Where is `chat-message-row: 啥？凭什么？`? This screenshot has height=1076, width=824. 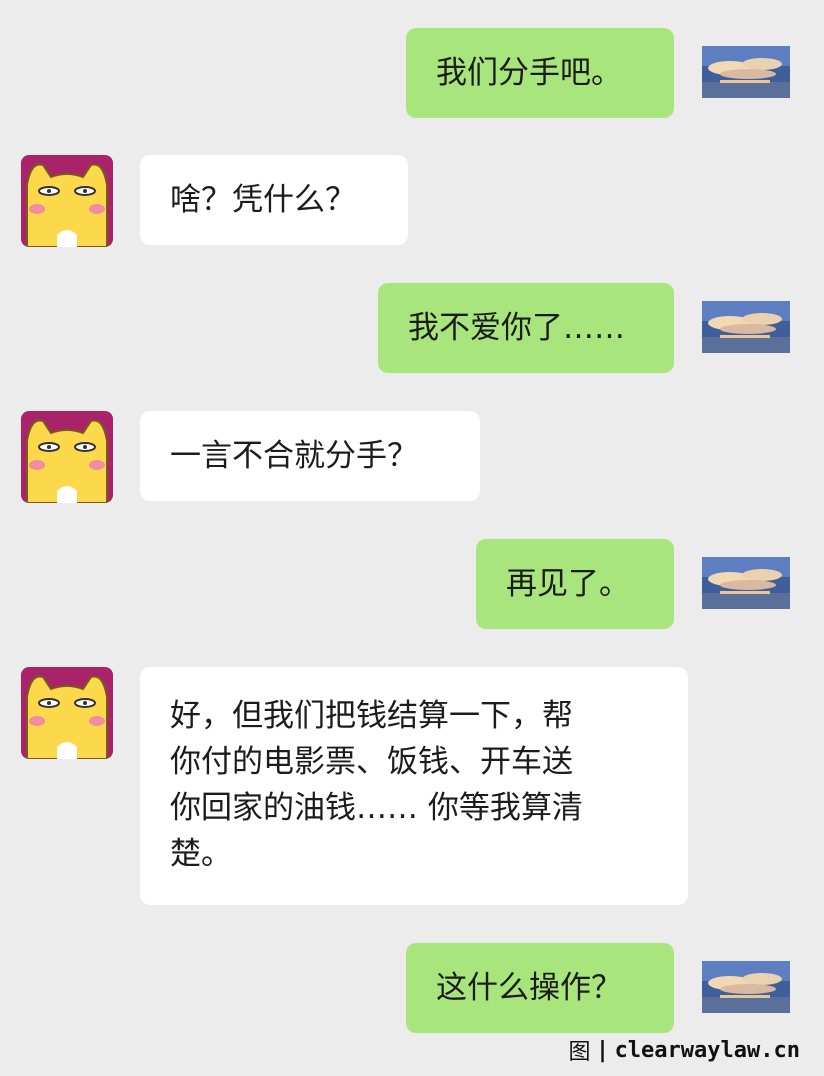 chat-message-row: 啥？凭什么？ is located at coordinates (412, 201).